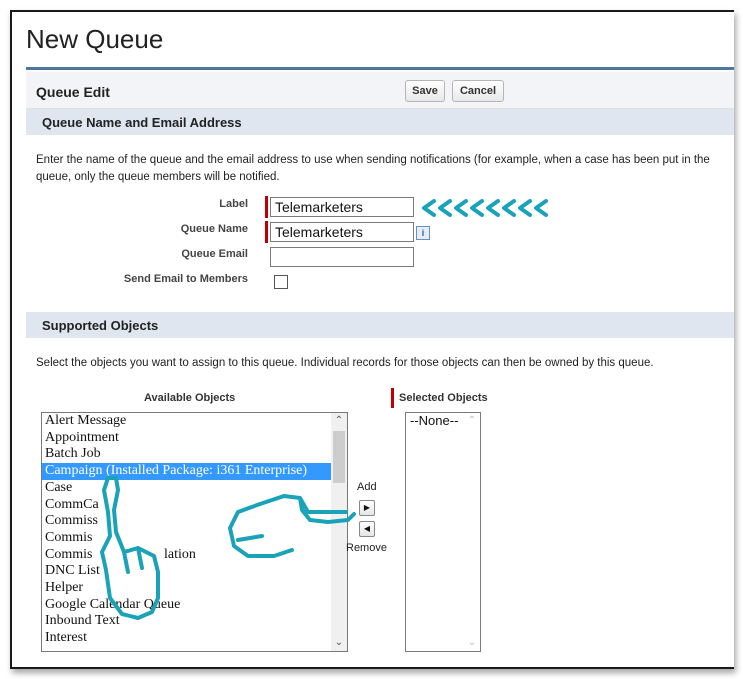 The height and width of the screenshot is (679, 743). I want to click on list-item: Interest, so click(194, 638).